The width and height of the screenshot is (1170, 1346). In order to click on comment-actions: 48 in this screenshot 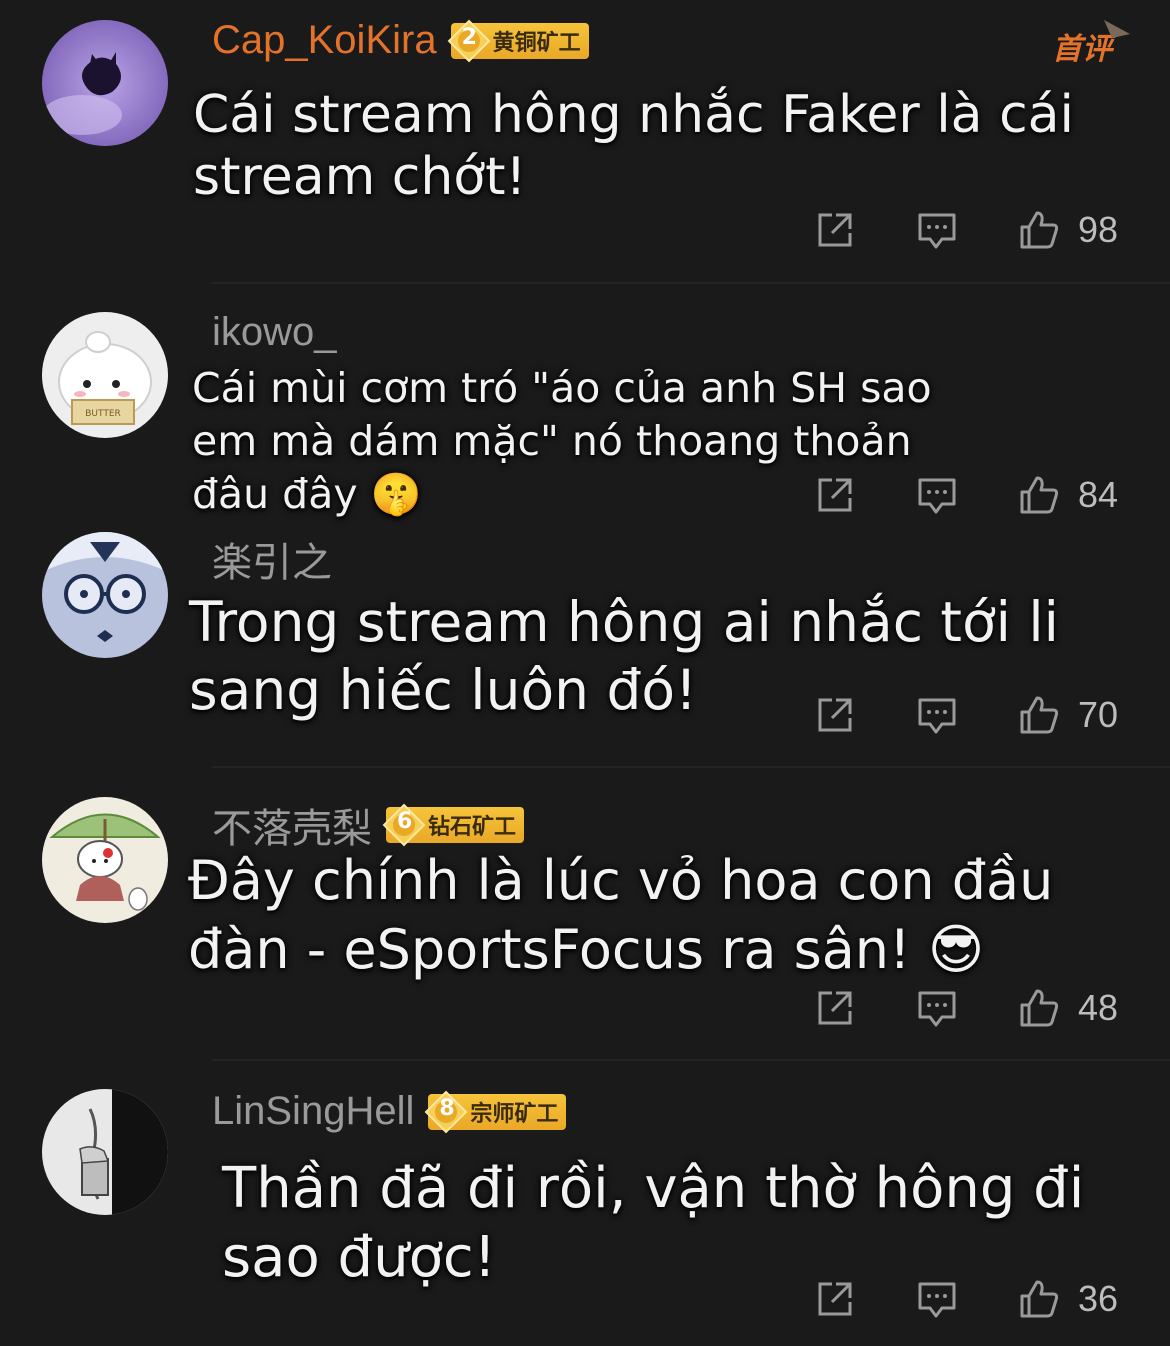, I will do `click(965, 1008)`.